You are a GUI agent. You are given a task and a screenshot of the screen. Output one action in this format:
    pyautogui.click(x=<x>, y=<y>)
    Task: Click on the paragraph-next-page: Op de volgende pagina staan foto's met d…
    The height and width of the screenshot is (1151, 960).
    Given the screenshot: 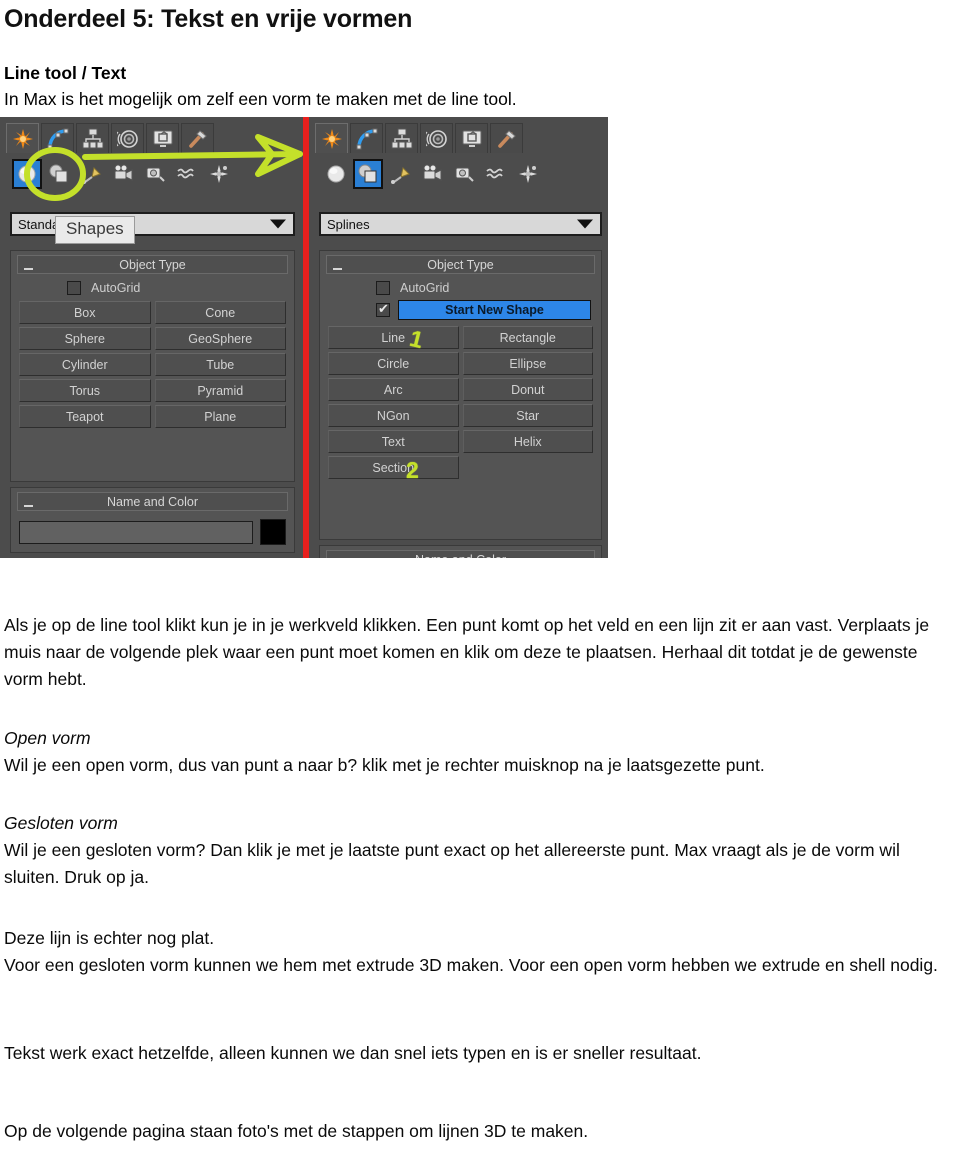 What is the action you would take?
    pyautogui.click(x=296, y=1131)
    